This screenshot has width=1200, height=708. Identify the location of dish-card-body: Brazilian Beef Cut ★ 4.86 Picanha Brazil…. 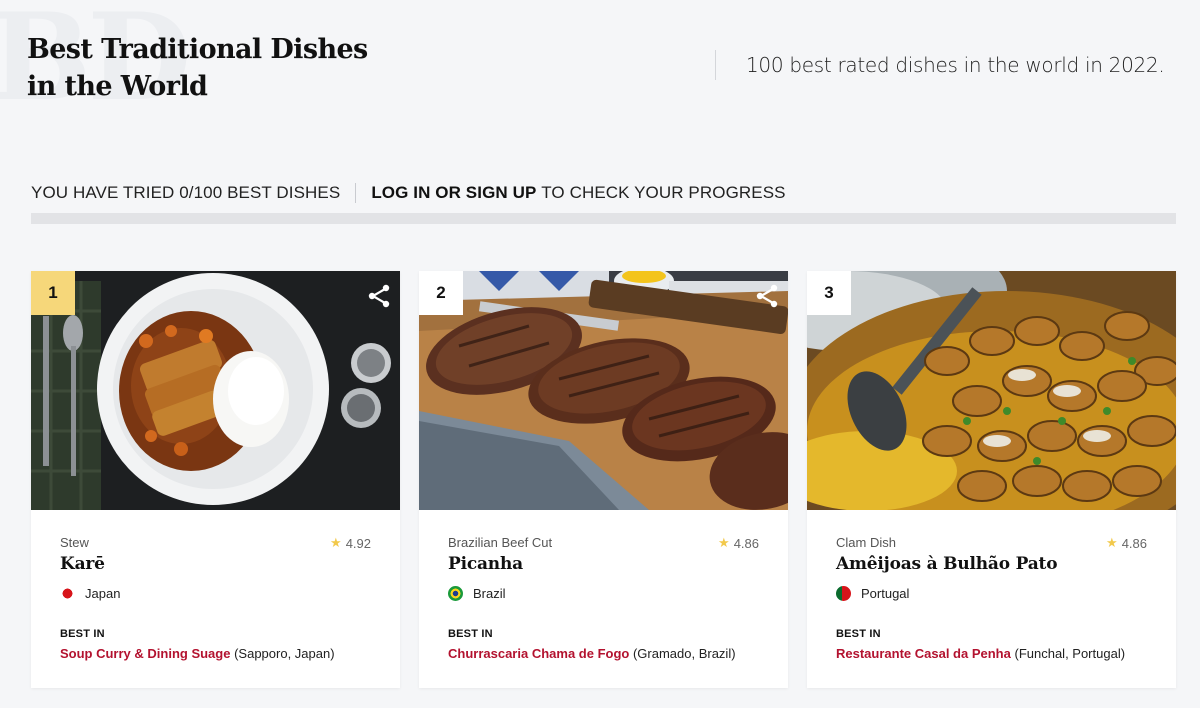
(603, 598).